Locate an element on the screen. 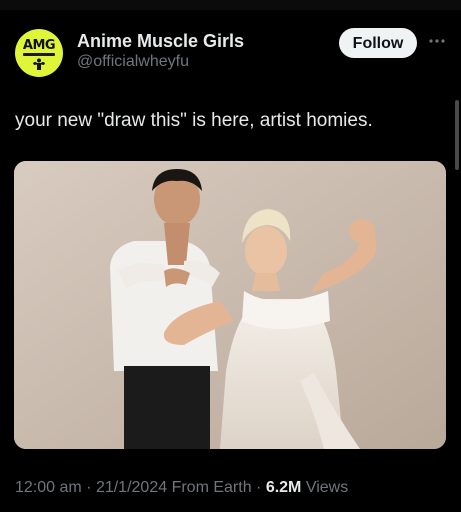 The height and width of the screenshot is (512, 461). tweet-time: 12:00 am is located at coordinates (48, 487).